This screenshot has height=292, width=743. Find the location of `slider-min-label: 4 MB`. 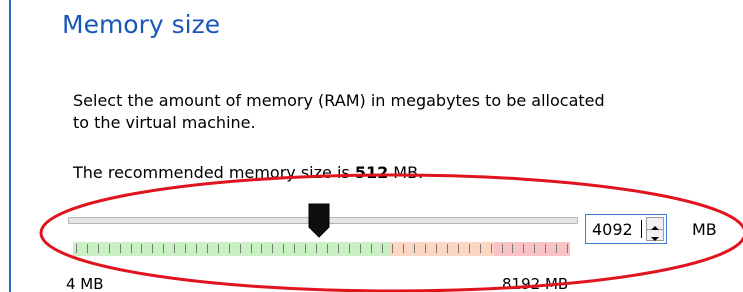

slider-min-label: 4 MB is located at coordinates (85, 283).